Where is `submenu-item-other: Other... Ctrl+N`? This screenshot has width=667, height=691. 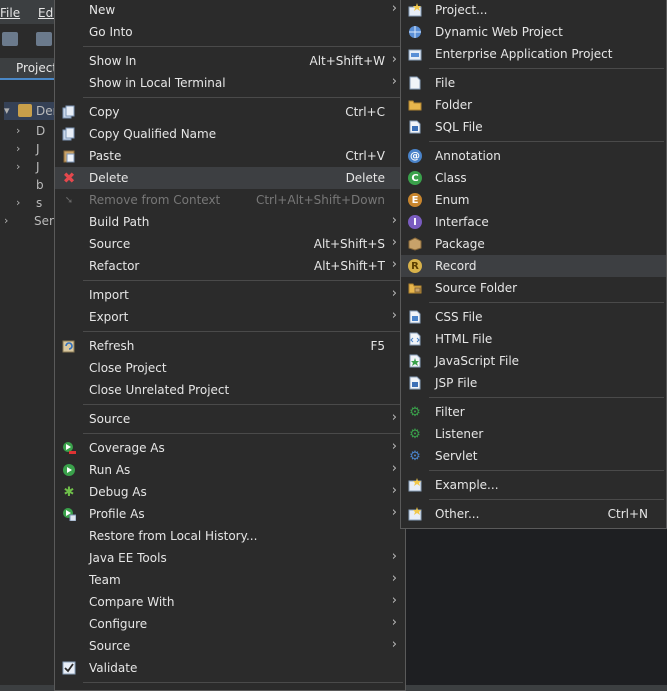 submenu-item-other: Other... Ctrl+N is located at coordinates (533, 514).